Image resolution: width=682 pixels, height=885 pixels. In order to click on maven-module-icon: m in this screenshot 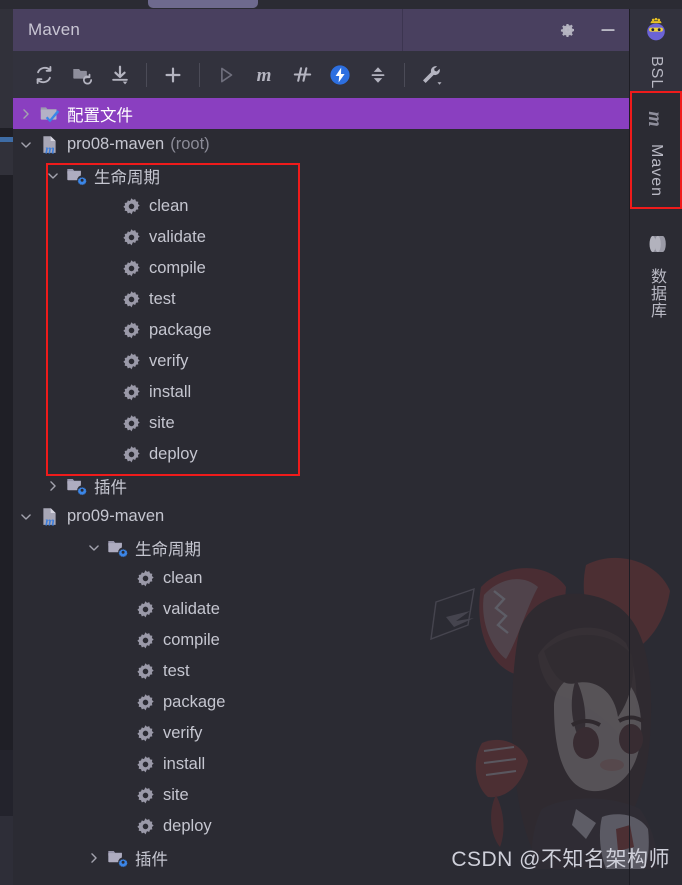, I will do `click(49, 516)`.